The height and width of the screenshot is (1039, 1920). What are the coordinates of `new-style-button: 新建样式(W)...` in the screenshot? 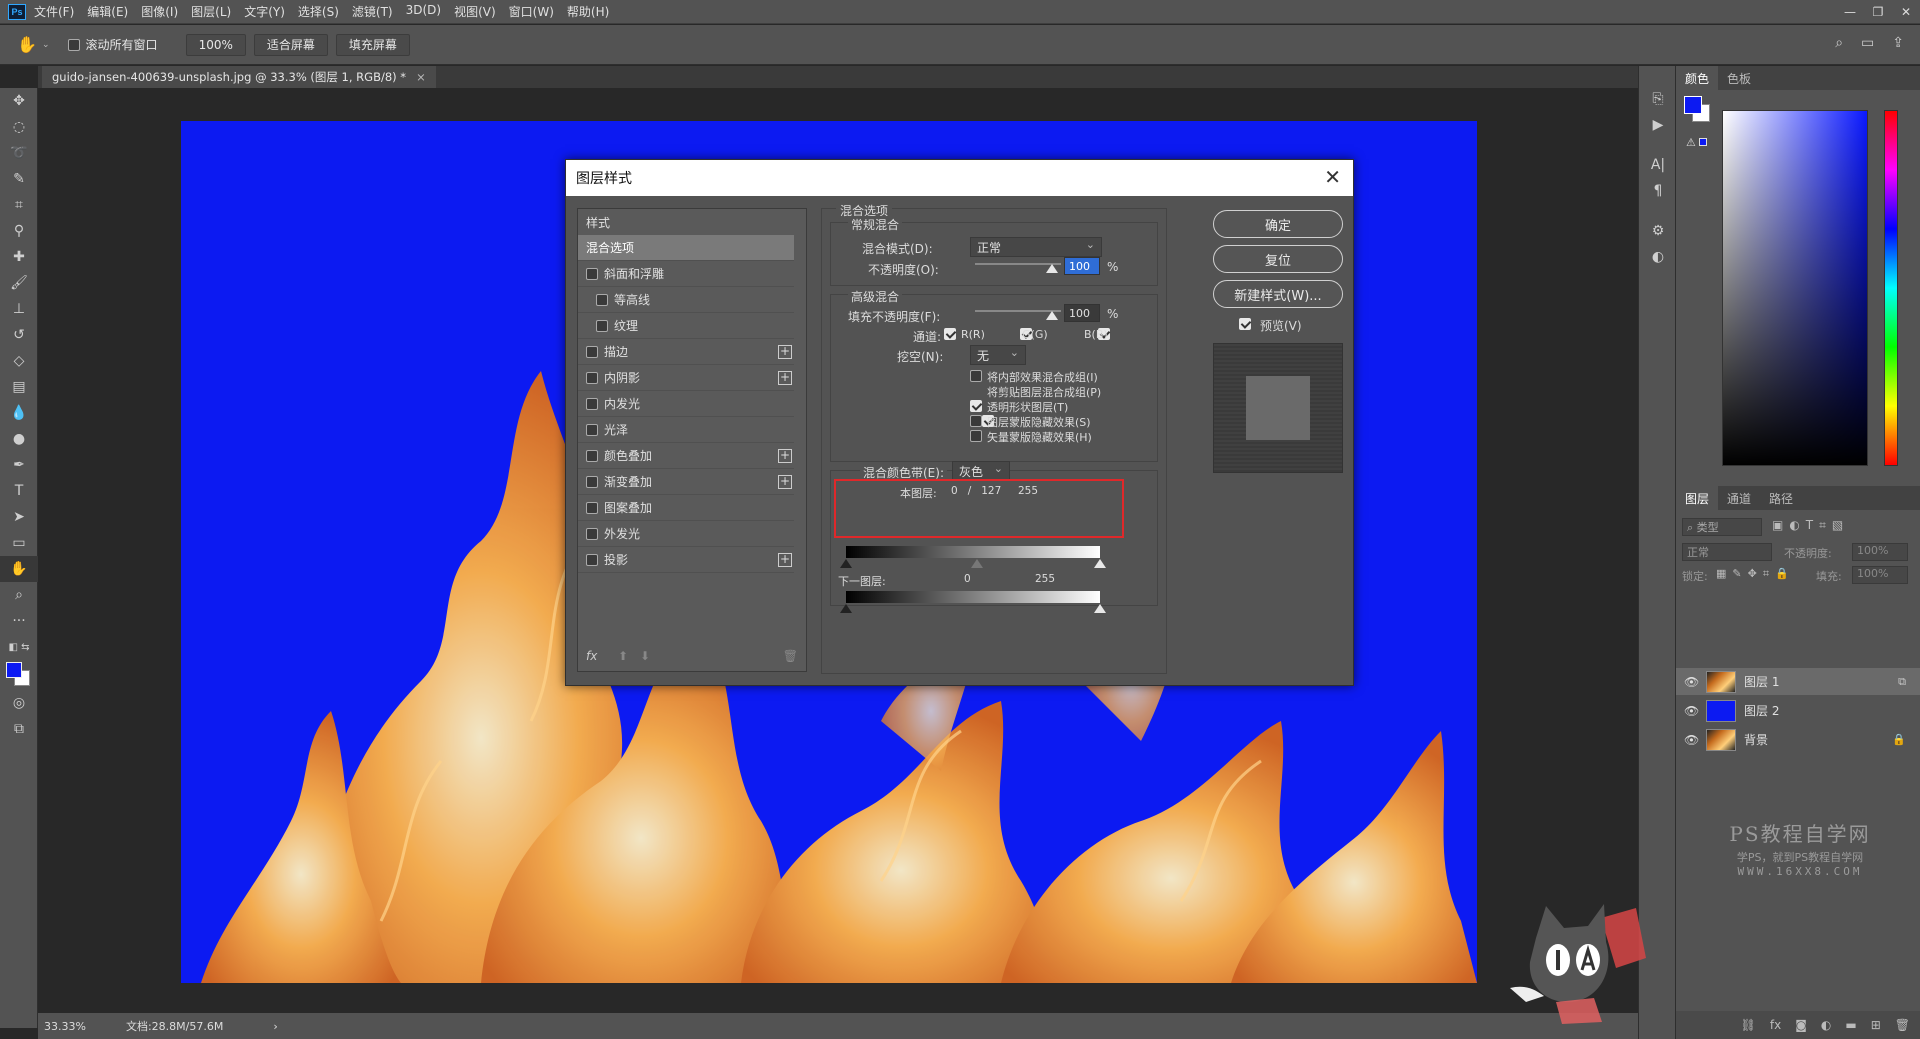 It's located at (1278, 294).